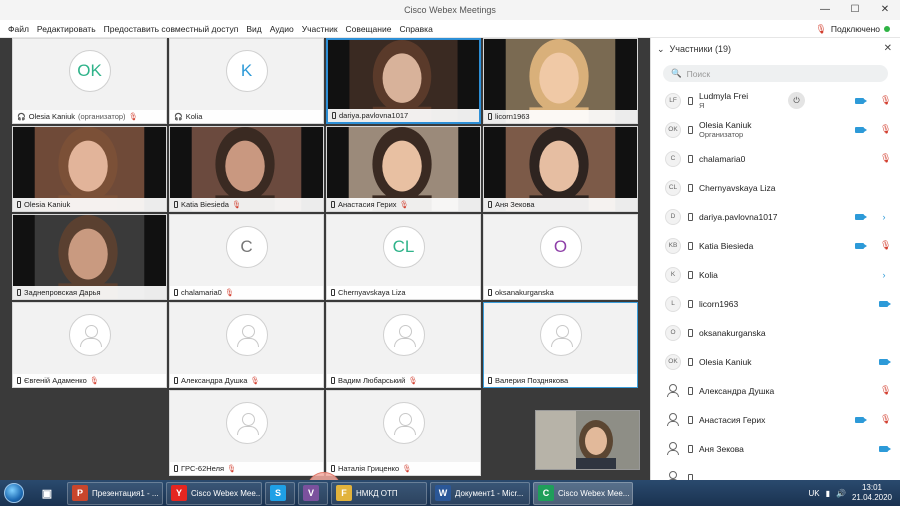 Image resolution: width=900 pixels, height=506 pixels. I want to click on video-tile: Євгеній Адаменко 🎙, so click(89, 345).